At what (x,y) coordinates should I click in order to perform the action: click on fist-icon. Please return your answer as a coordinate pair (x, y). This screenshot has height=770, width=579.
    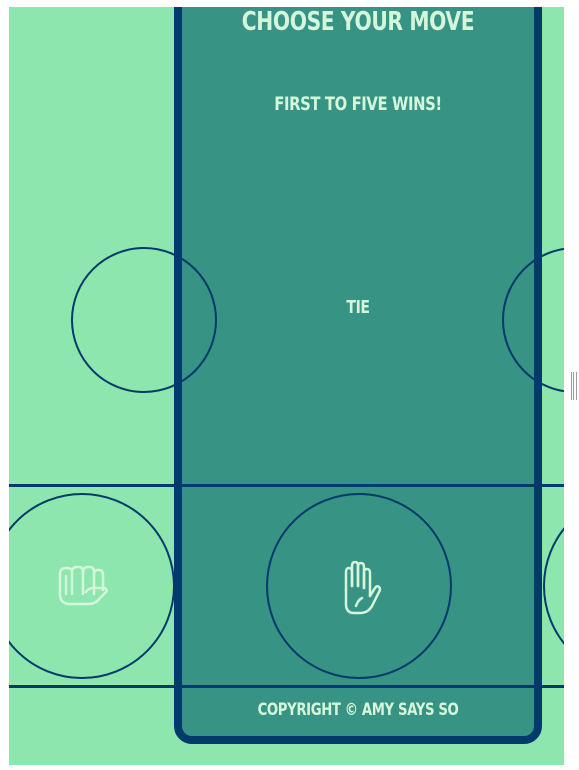
    Looking at the image, I should click on (83, 585).